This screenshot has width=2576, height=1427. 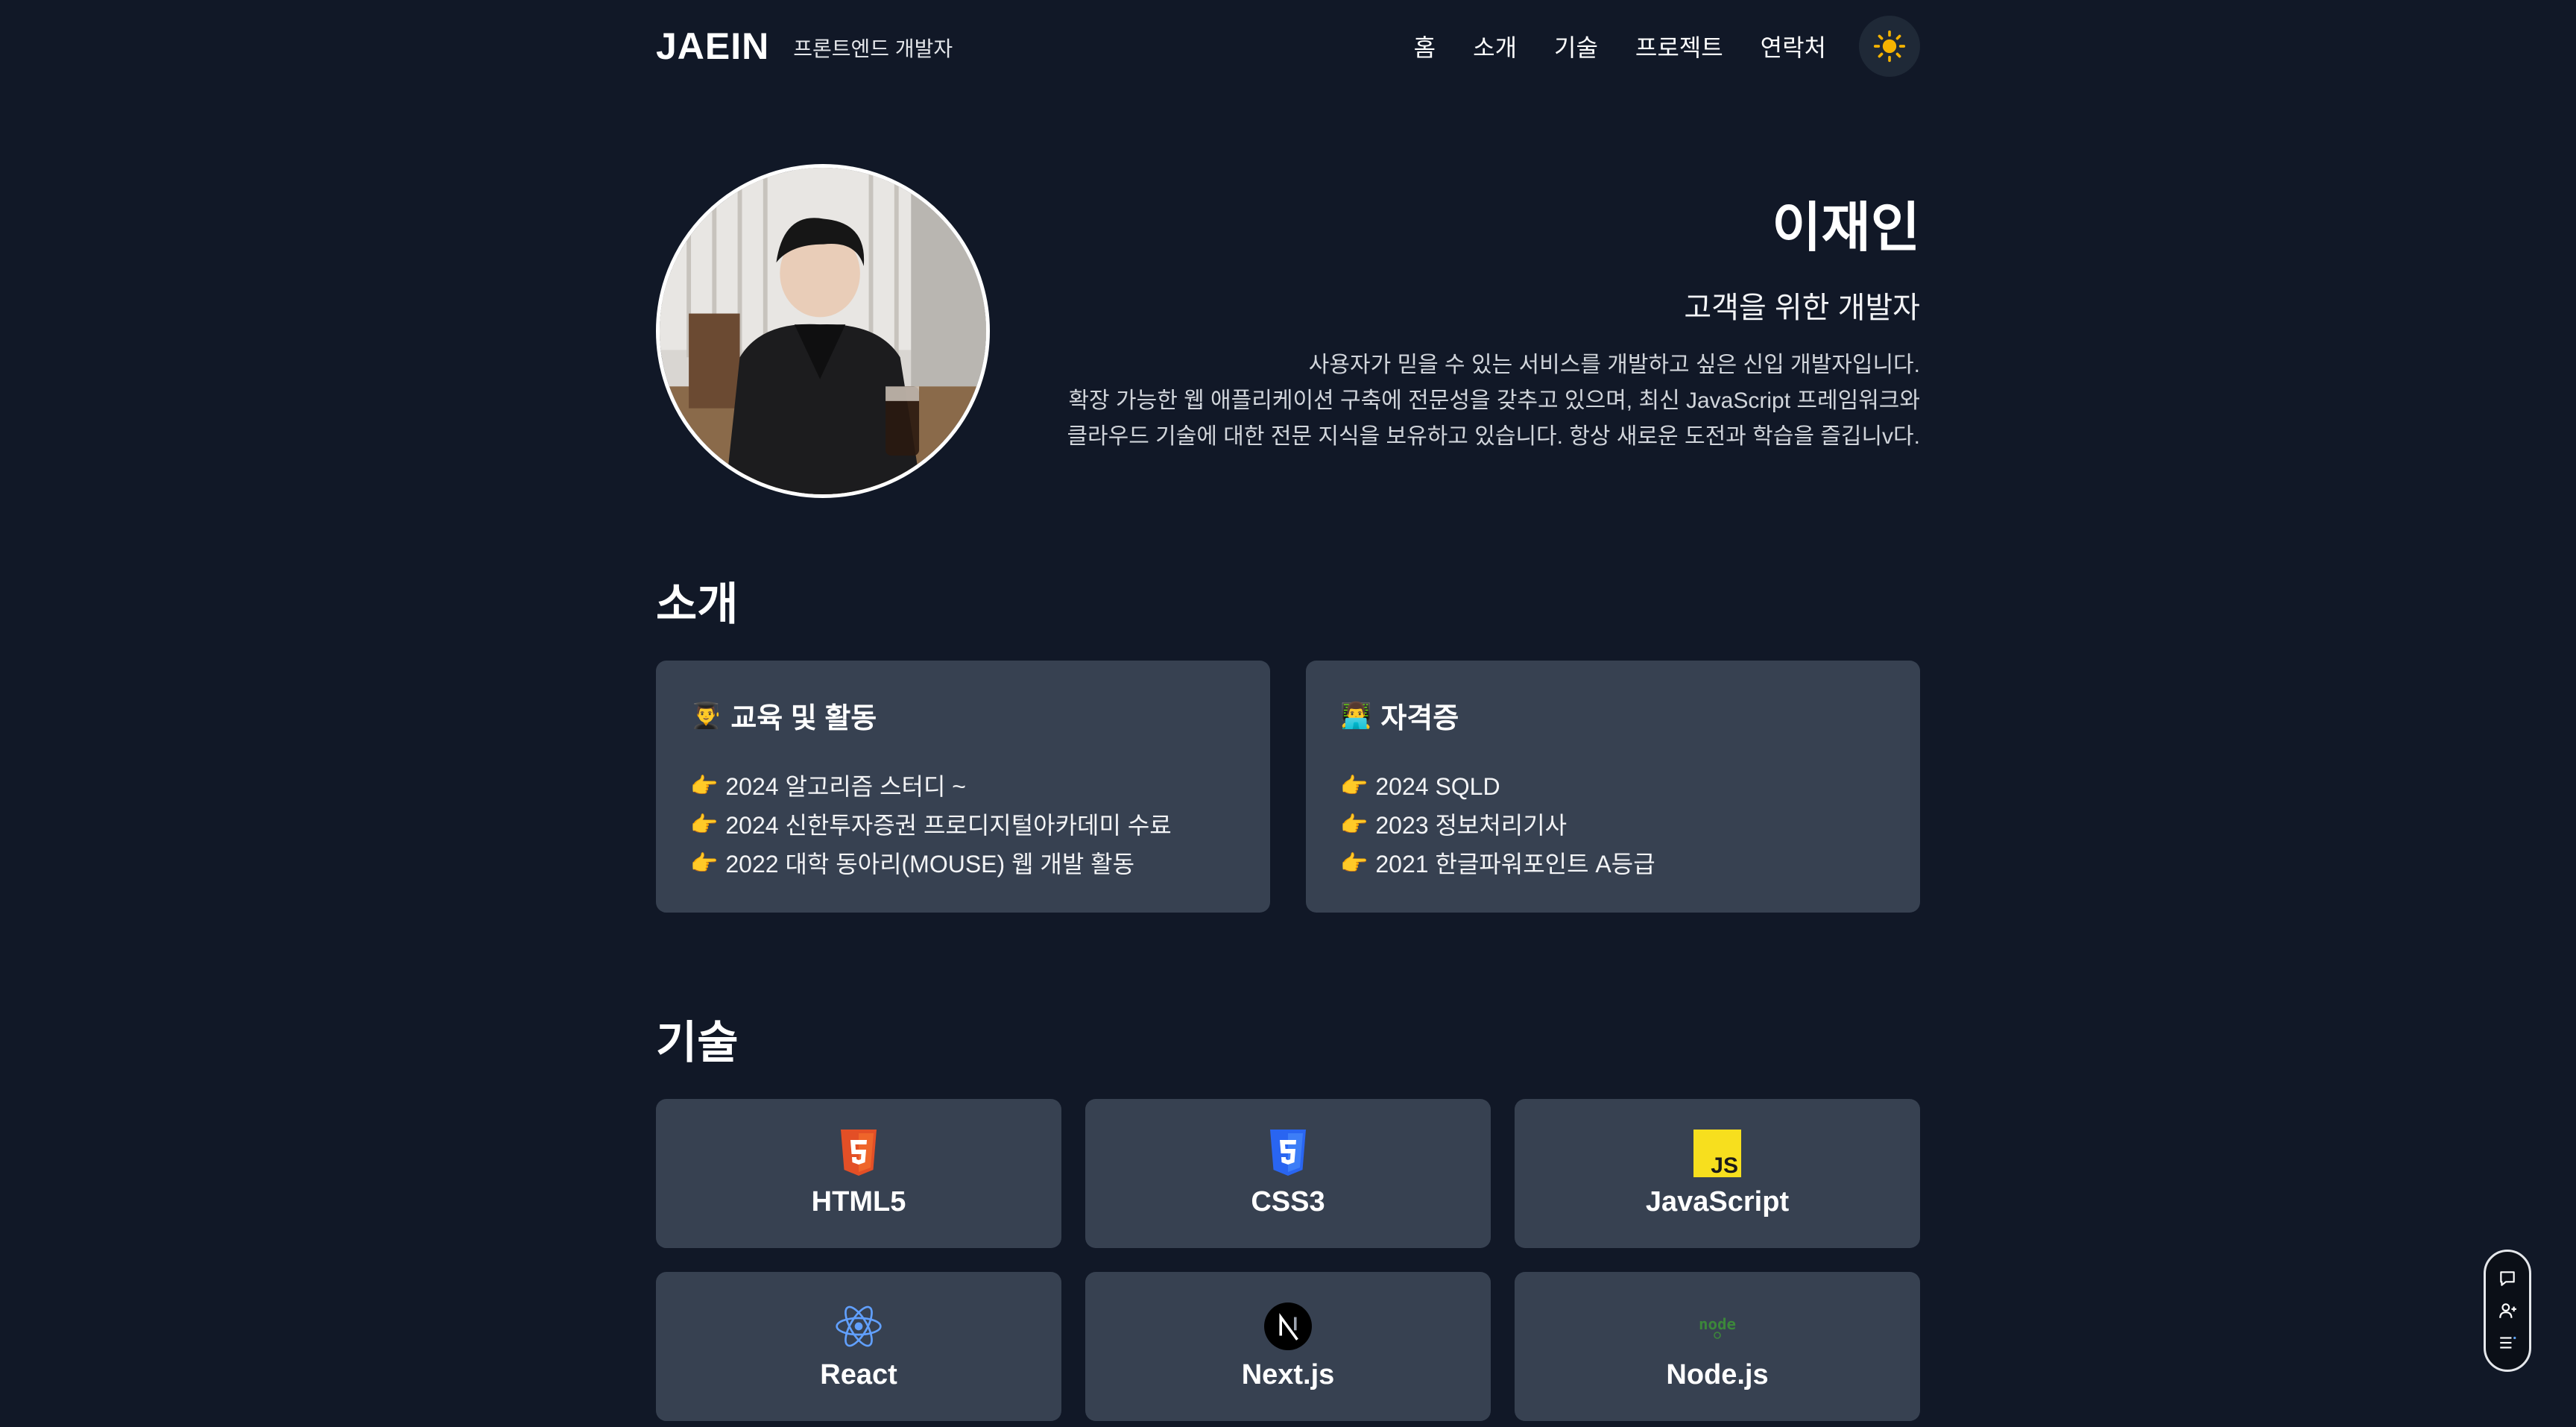 I want to click on list-item: 👉 2023 정보처리기사, so click(x=1613, y=826).